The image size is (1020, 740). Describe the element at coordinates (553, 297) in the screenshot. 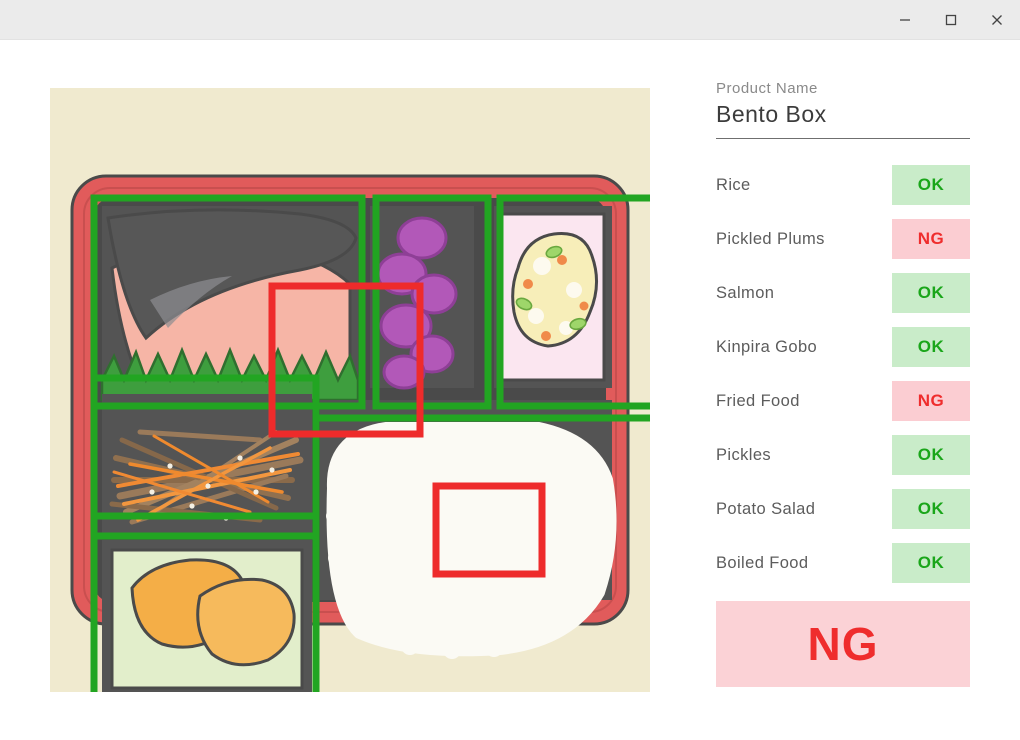

I see `food-potato-salad` at that location.